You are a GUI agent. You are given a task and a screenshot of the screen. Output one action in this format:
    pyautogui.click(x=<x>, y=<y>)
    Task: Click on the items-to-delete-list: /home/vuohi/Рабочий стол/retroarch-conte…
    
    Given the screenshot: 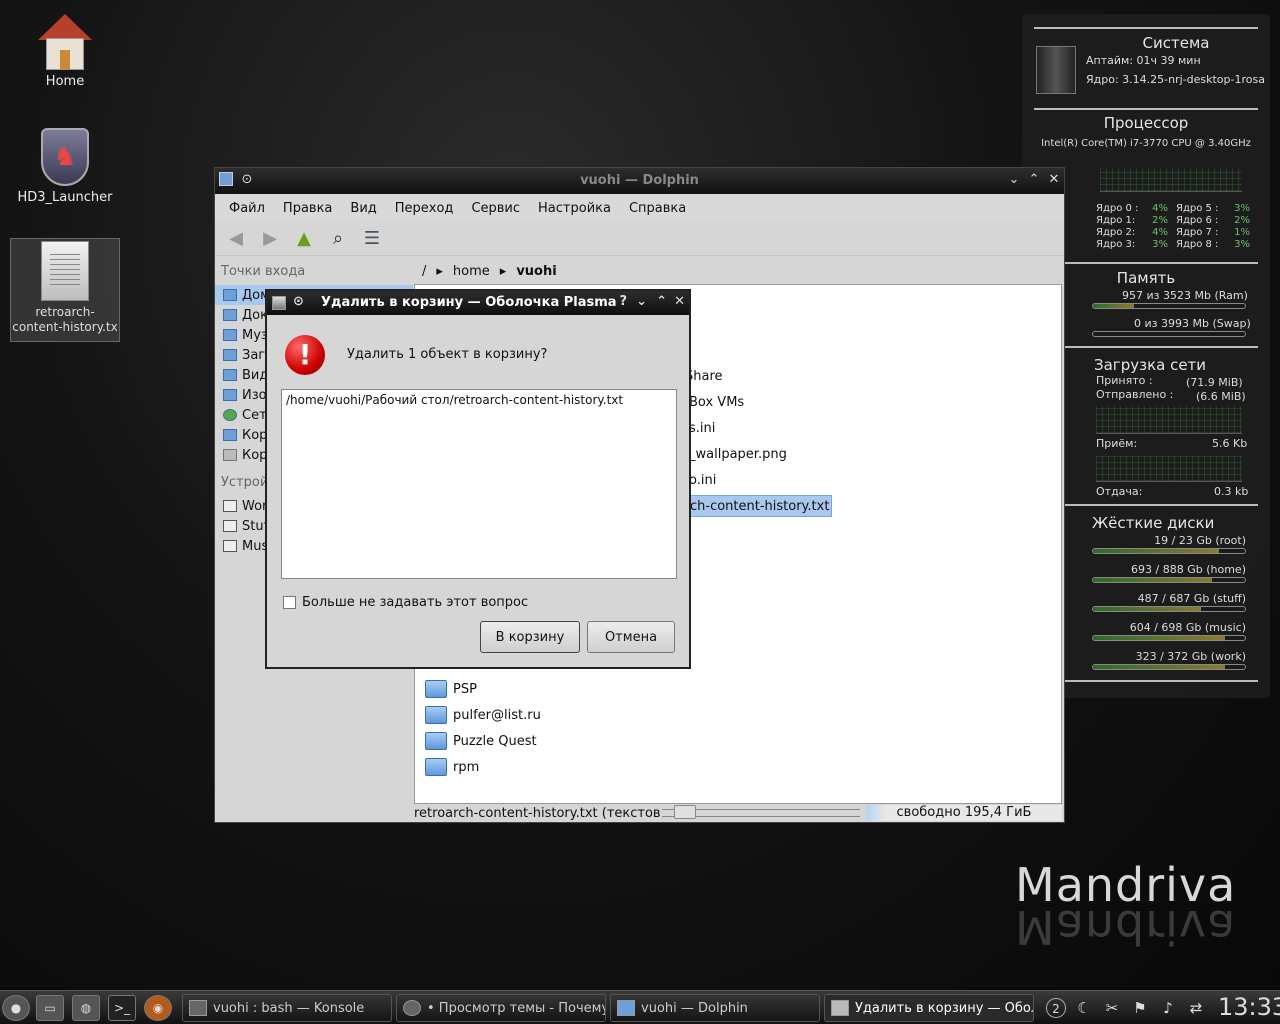 What is the action you would take?
    pyautogui.click(x=479, y=484)
    